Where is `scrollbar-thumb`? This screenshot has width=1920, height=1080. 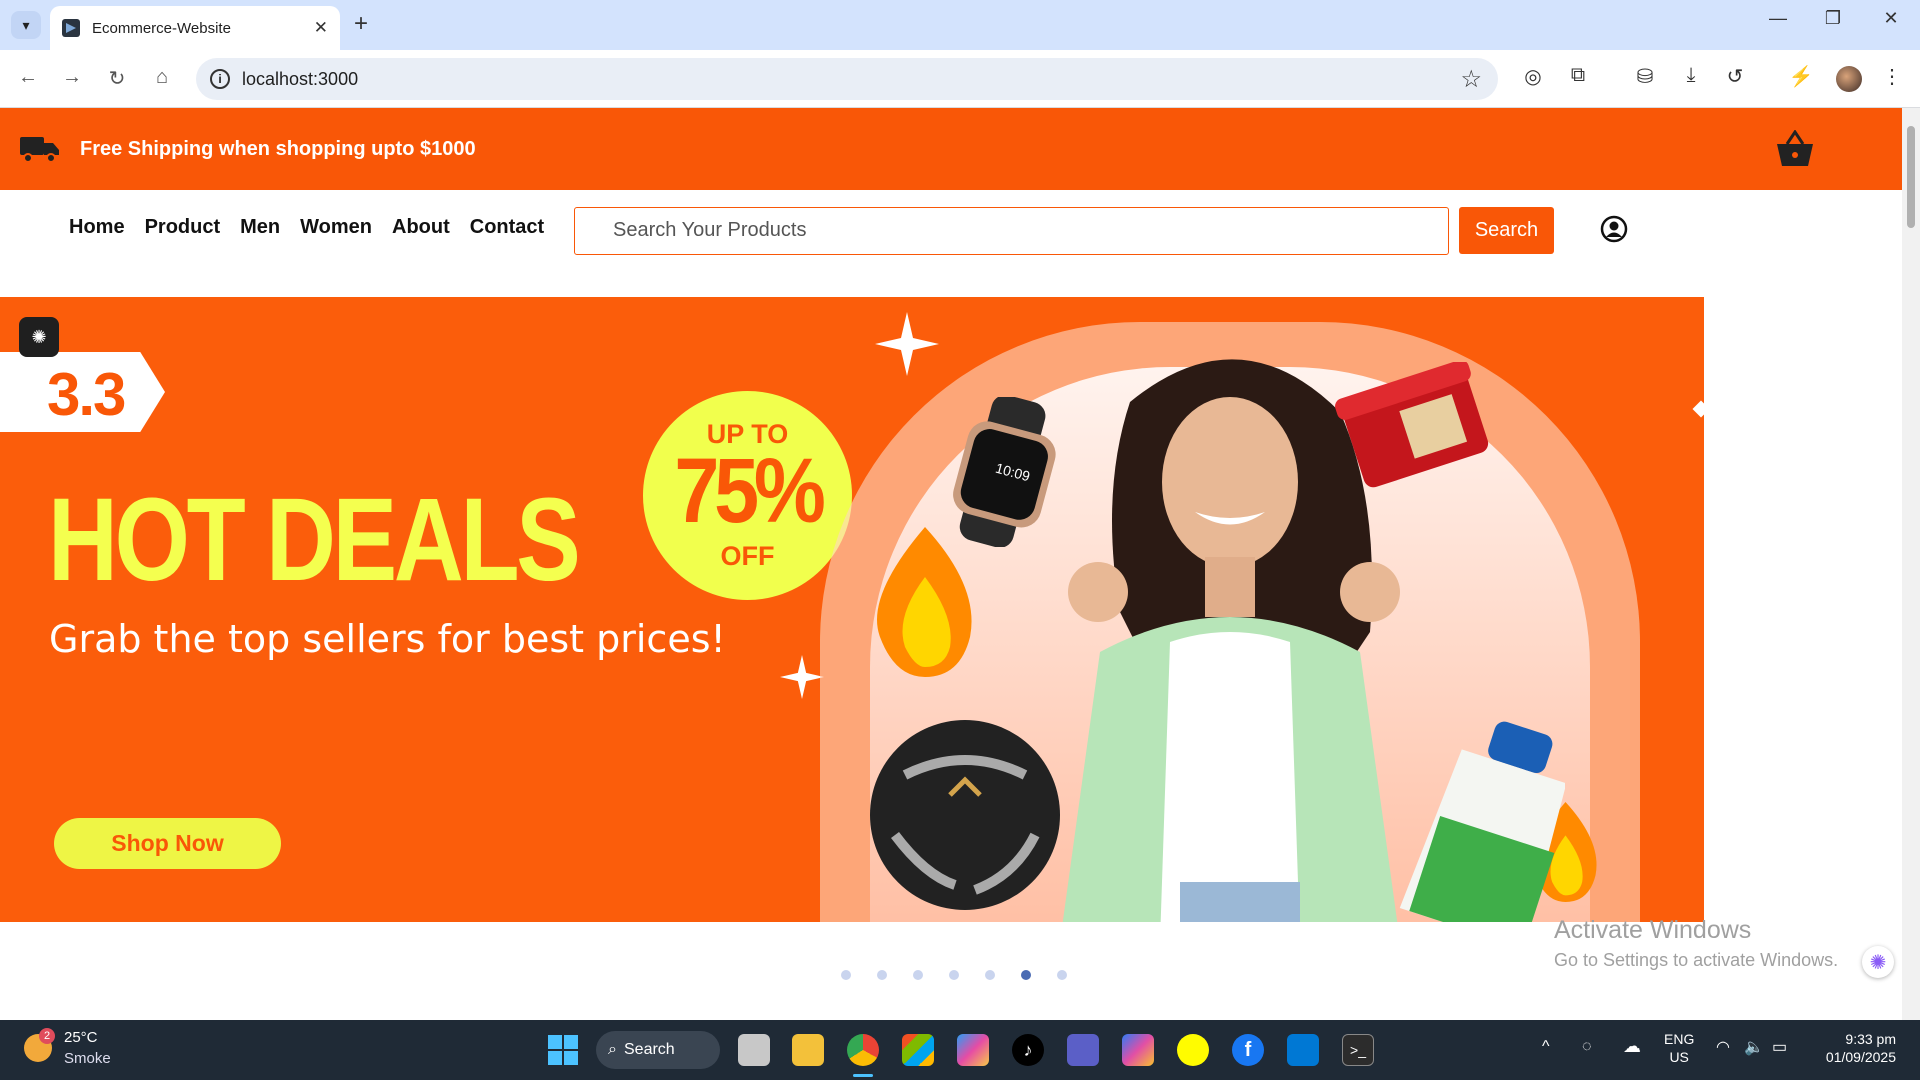
scrollbar-thumb is located at coordinates (1911, 177).